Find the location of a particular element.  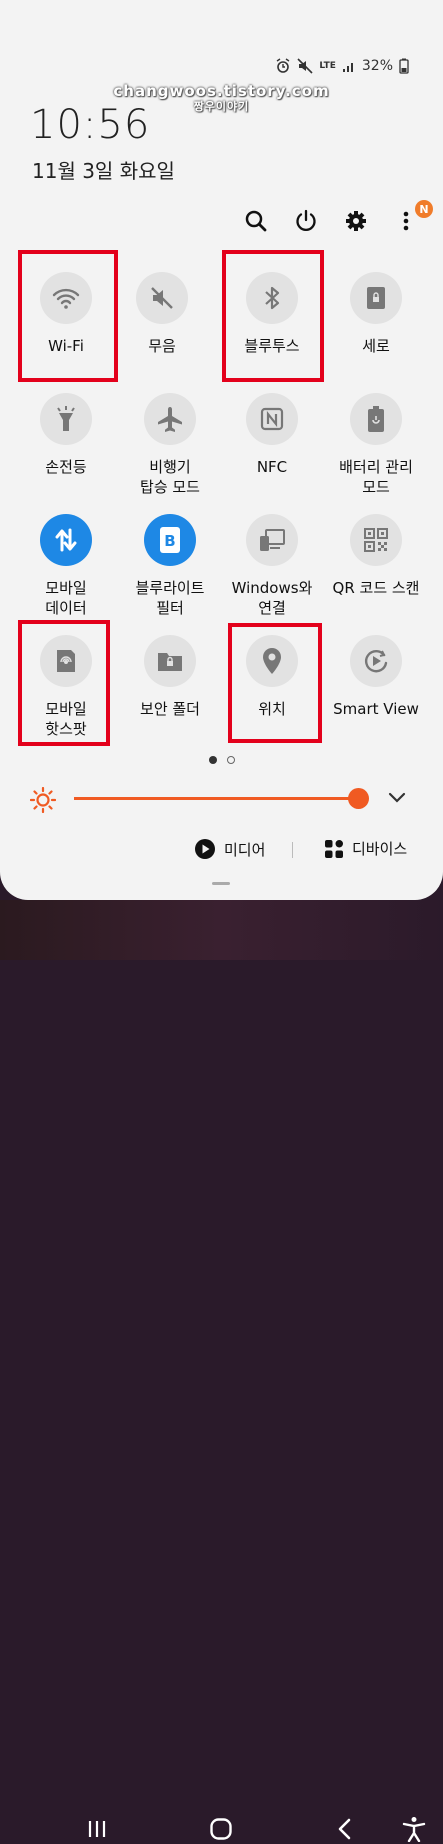

devices-label: 디바이스 is located at coordinates (380, 849).